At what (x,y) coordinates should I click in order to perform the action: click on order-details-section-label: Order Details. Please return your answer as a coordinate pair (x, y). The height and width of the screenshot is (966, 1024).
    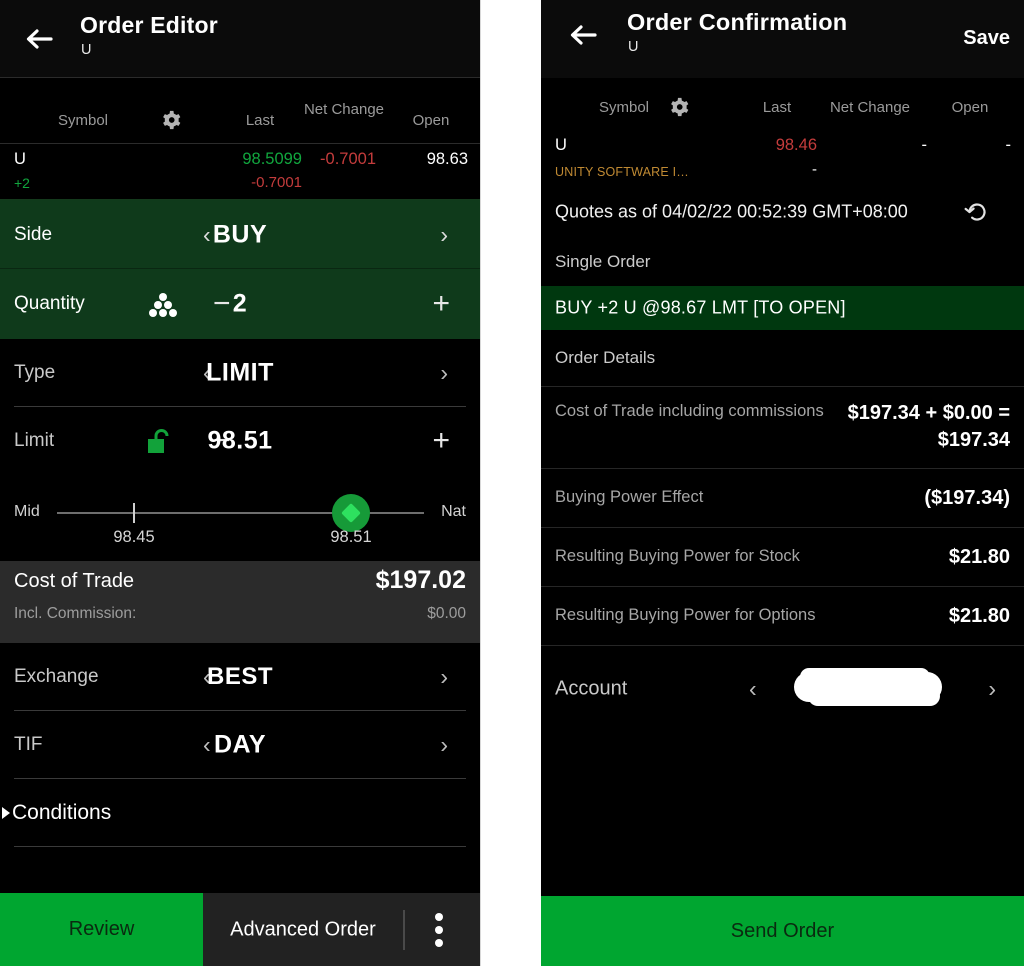
    Looking at the image, I should click on (782, 358).